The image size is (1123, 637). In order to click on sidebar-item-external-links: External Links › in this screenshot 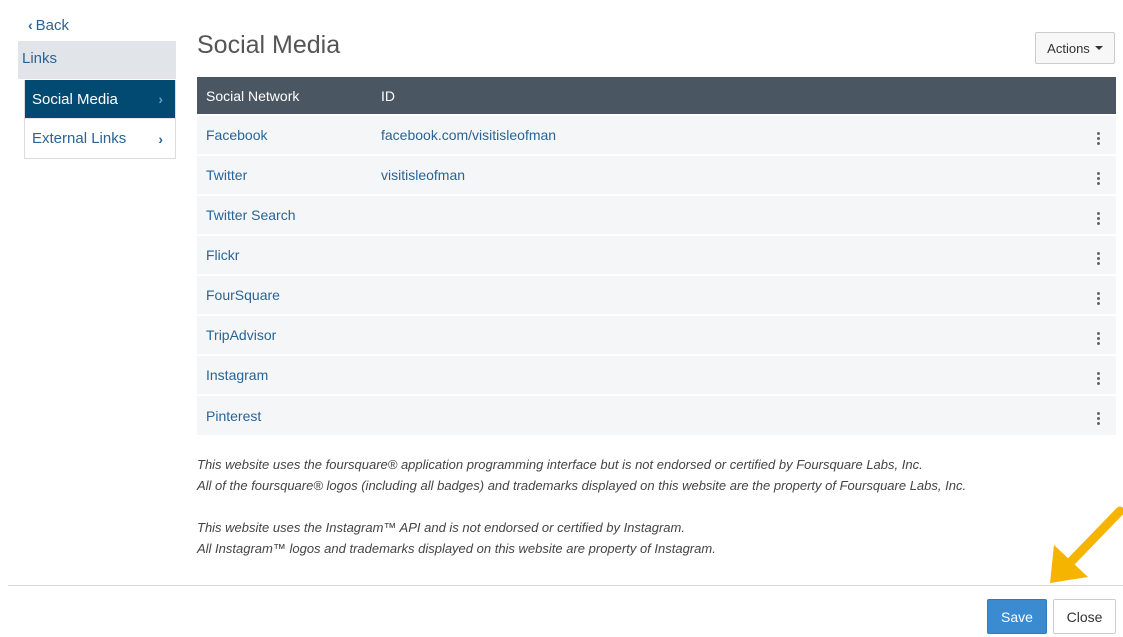, I will do `click(100, 138)`.